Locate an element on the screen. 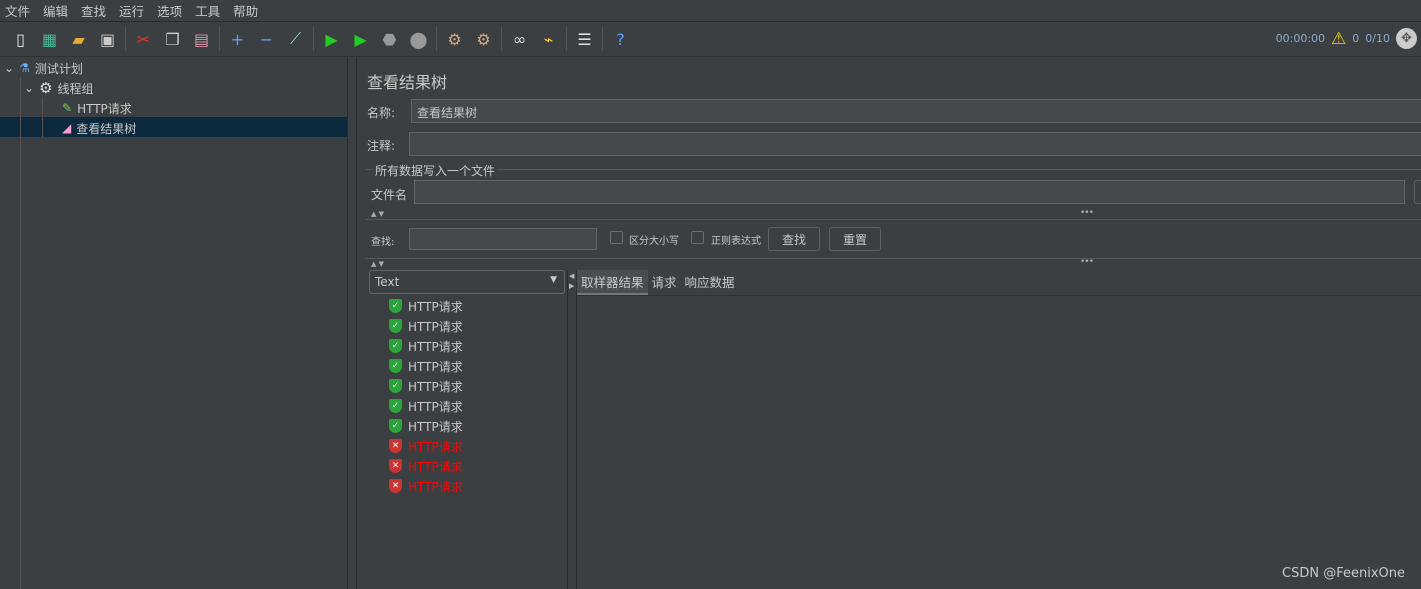 This screenshot has height=589, width=1421. elapsed-time: 00:00:00 is located at coordinates (1300, 38).